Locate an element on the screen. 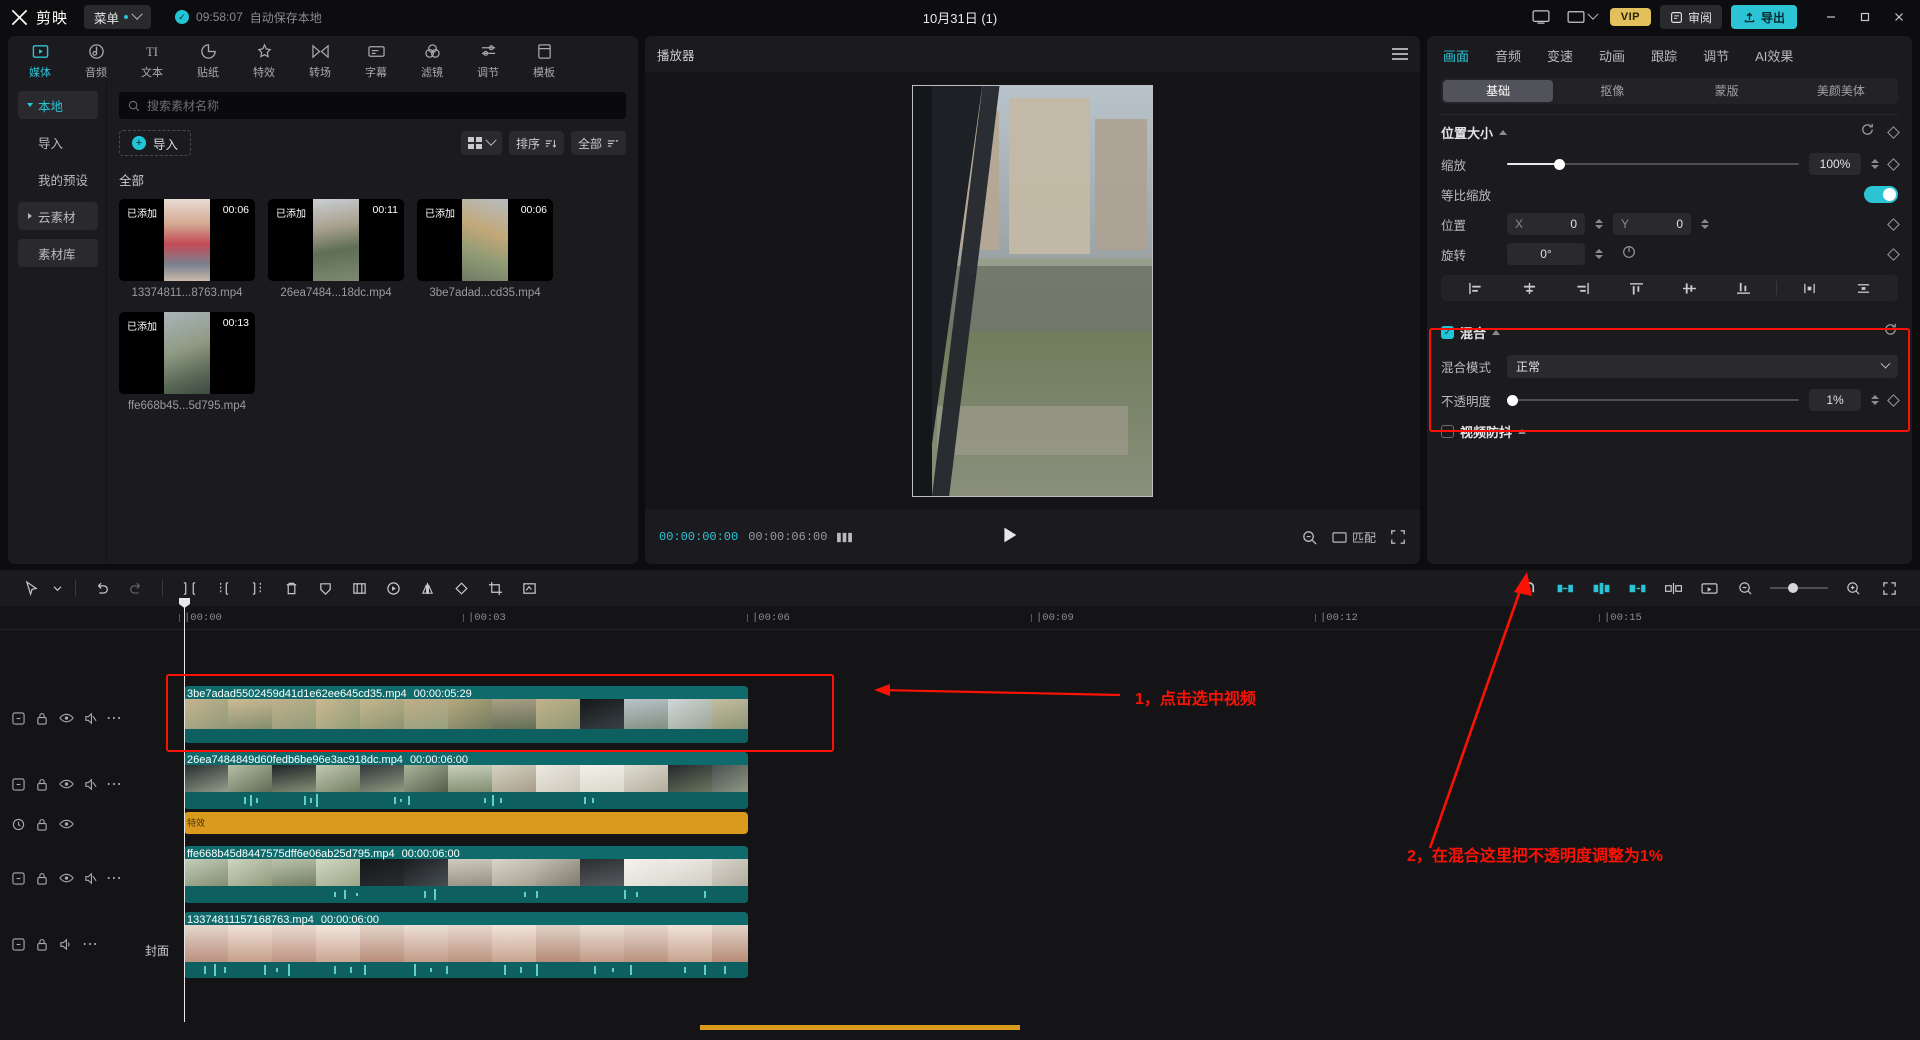 This screenshot has width=1920, height=1040. sidebar-item-import: 导入 is located at coordinates (58, 142).